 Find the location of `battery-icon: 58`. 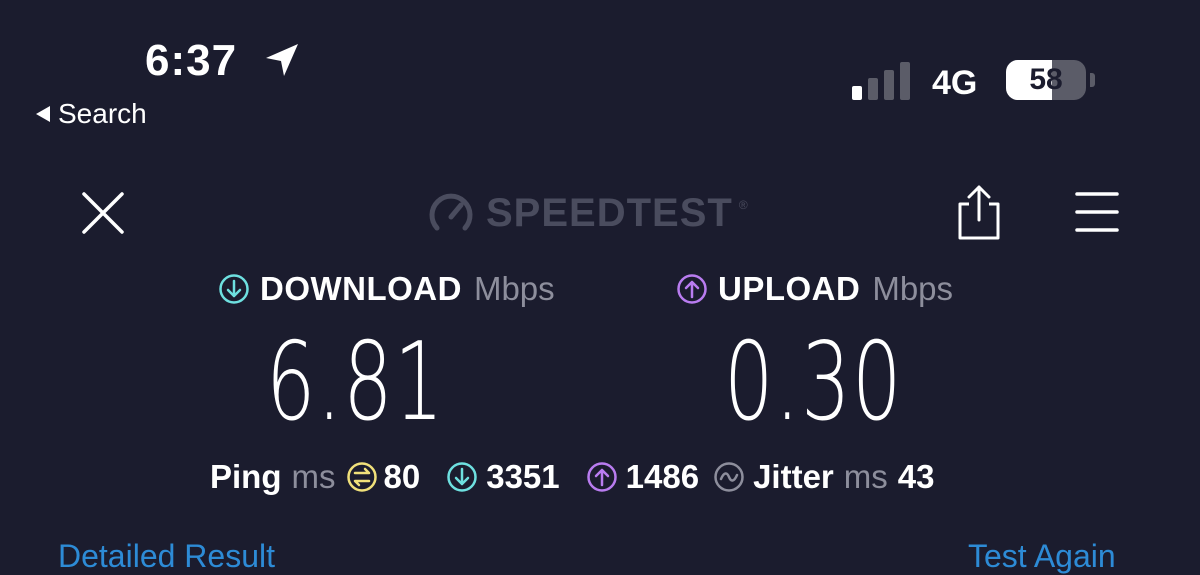

battery-icon: 58 is located at coordinates (1051, 81).